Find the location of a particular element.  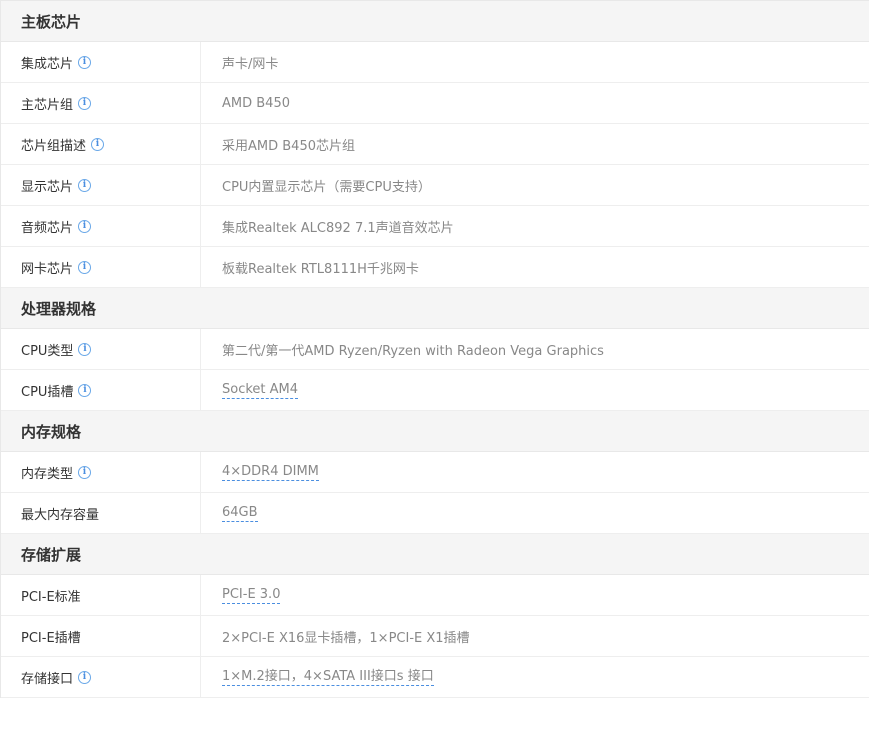

spec-value-text: CPU内置显示芯片（需要CPU支持） is located at coordinates (326, 187).